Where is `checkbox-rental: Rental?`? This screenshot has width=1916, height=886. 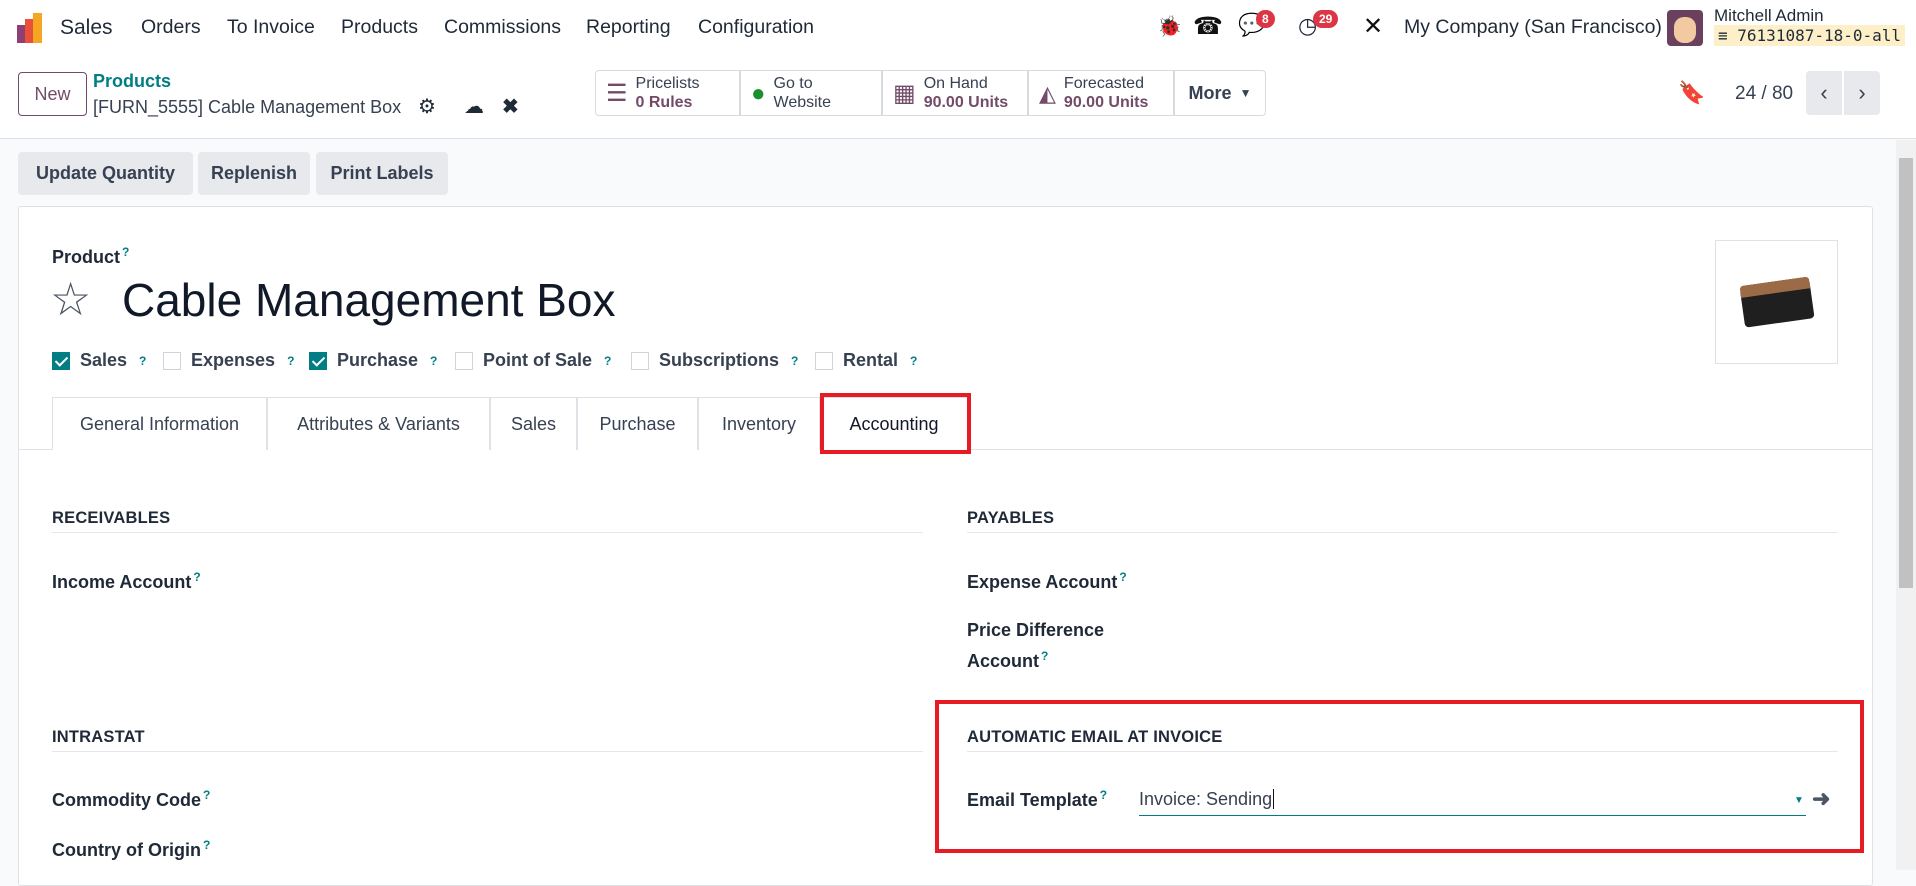 checkbox-rental: Rental? is located at coordinates (866, 360).